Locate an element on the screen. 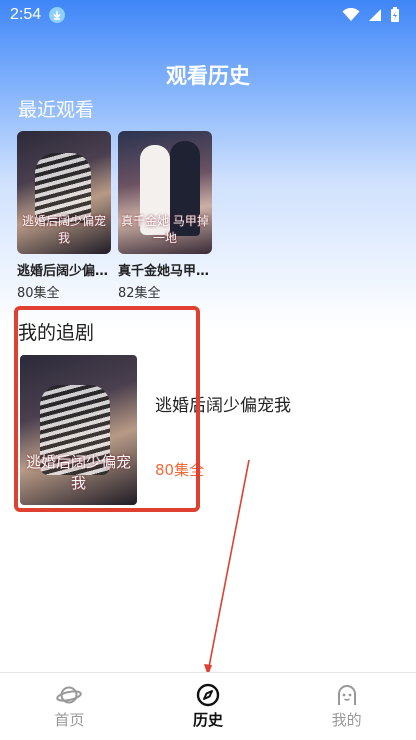 The width and height of the screenshot is (416, 740). annotation-arrow is located at coordinates (227, 567).